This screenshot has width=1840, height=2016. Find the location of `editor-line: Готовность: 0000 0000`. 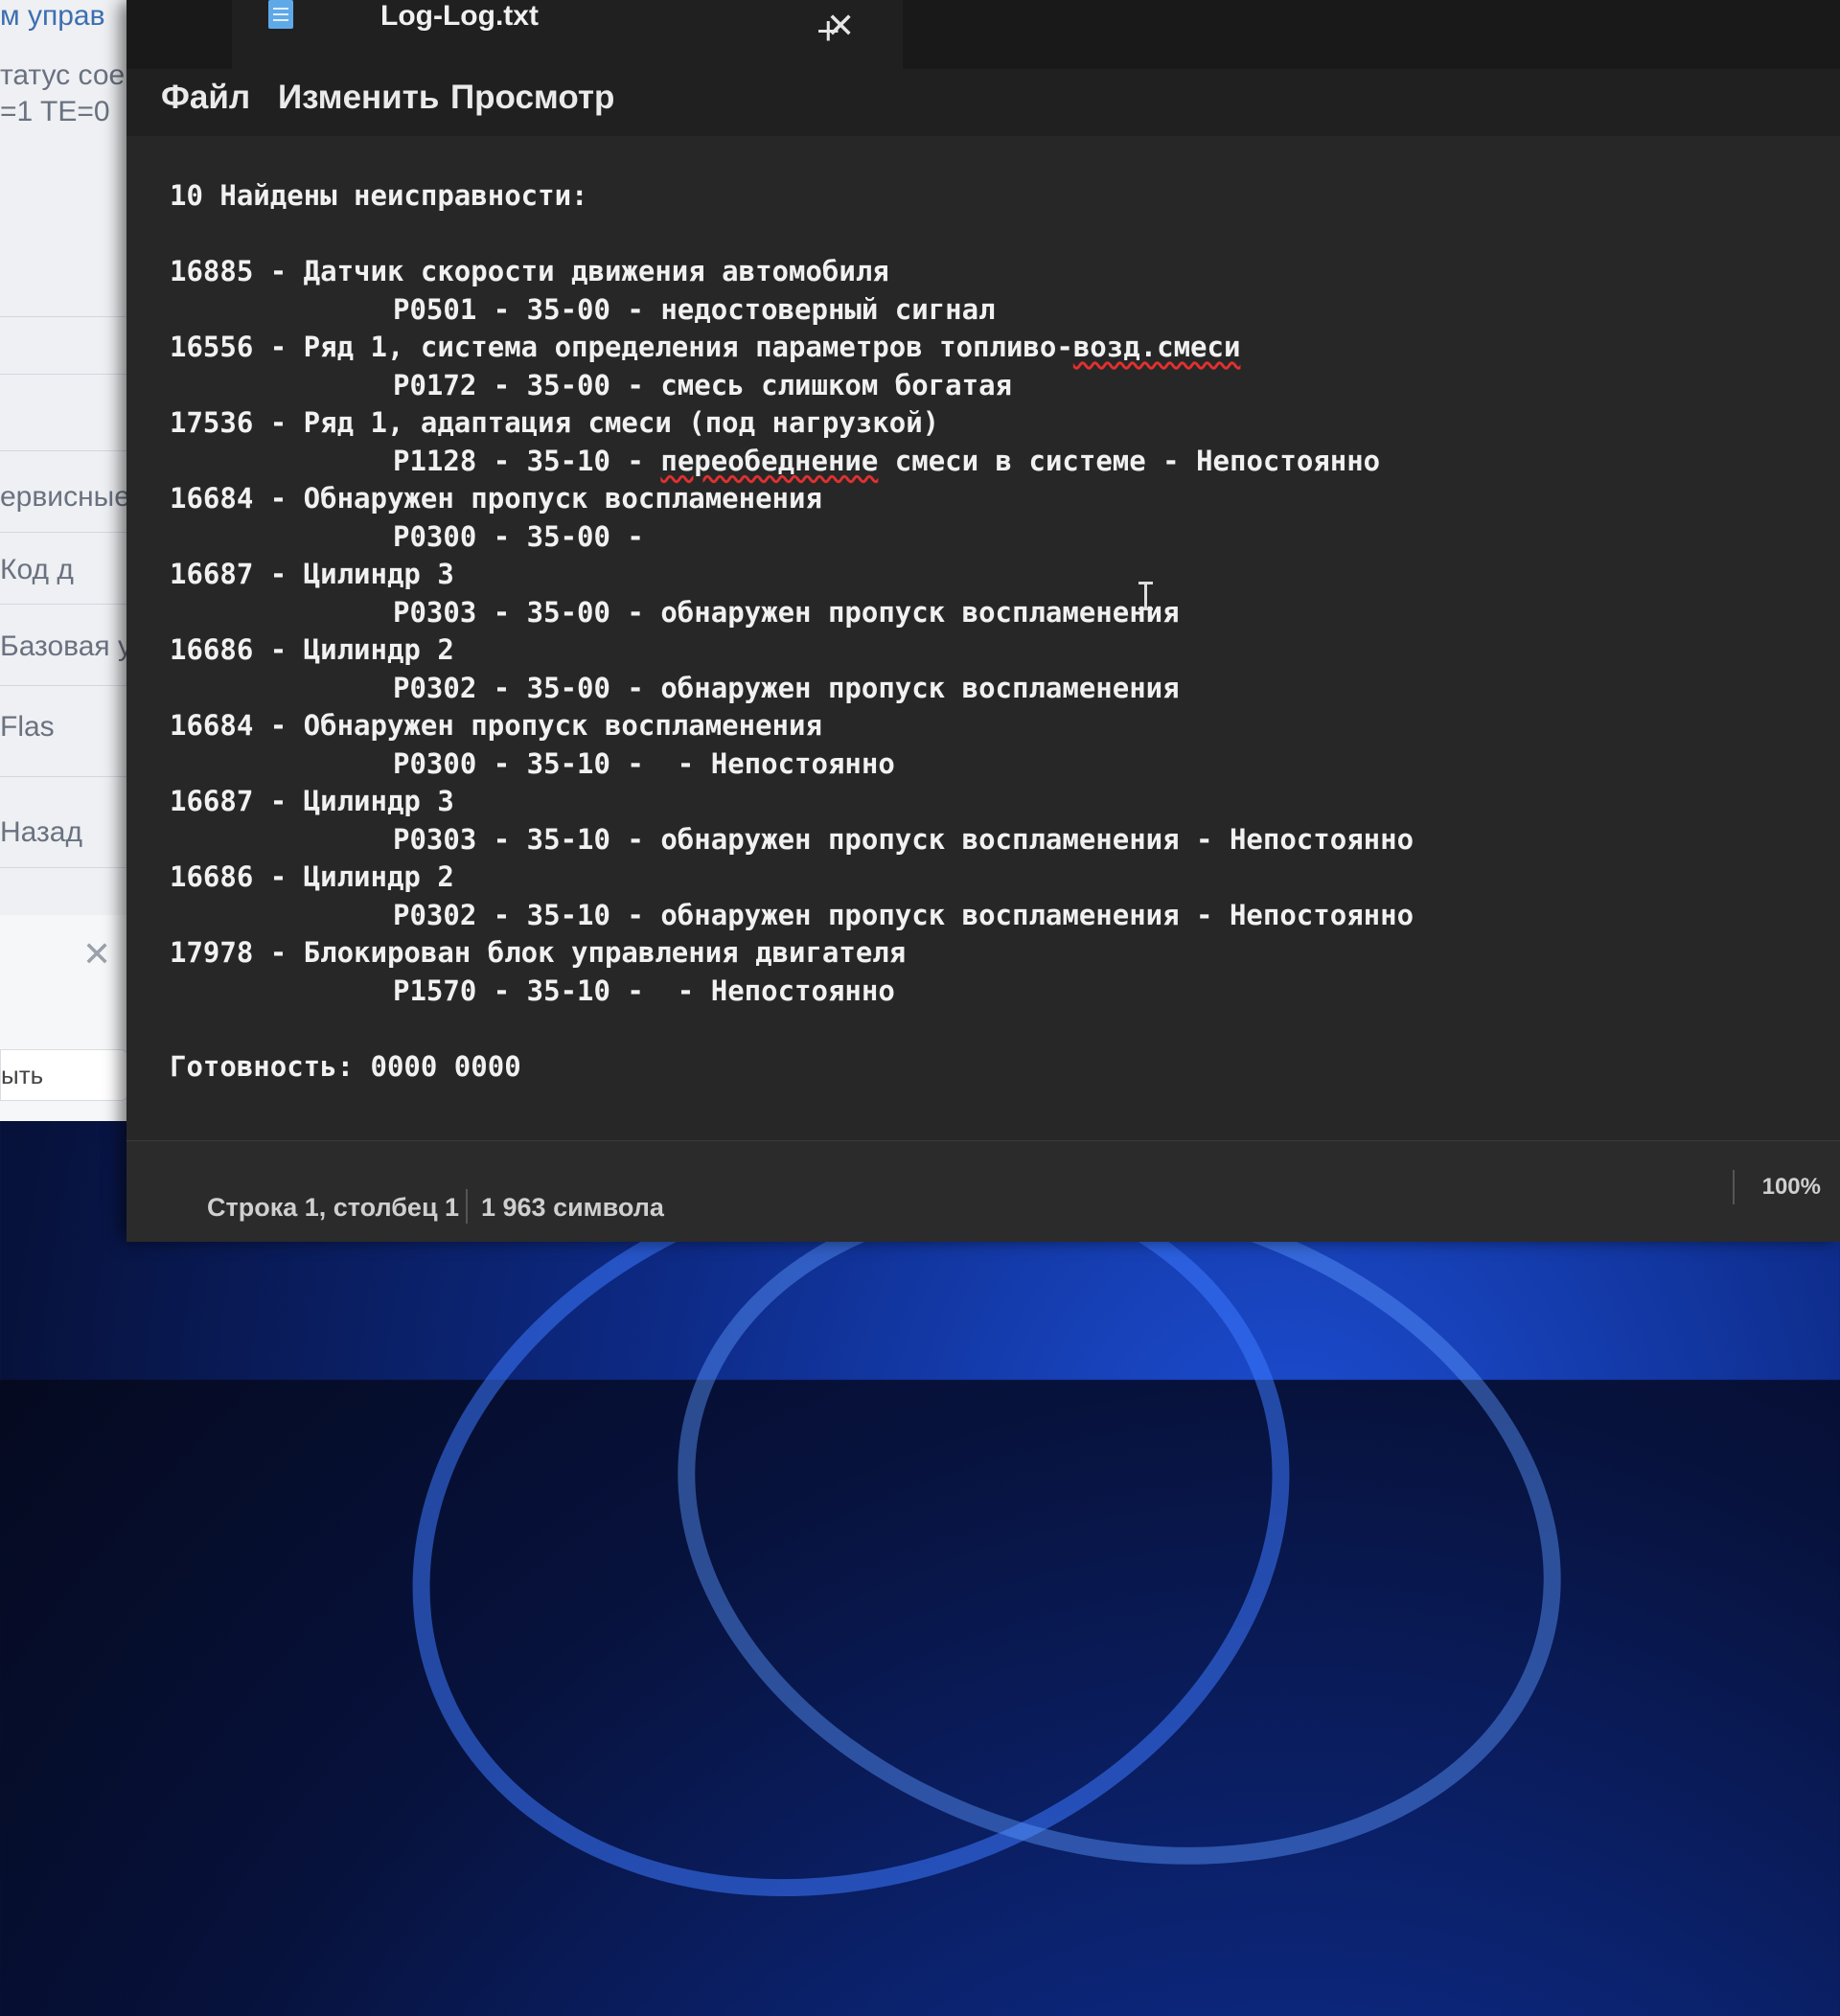

editor-line: Готовность: 0000 0000 is located at coordinates (345, 1066).